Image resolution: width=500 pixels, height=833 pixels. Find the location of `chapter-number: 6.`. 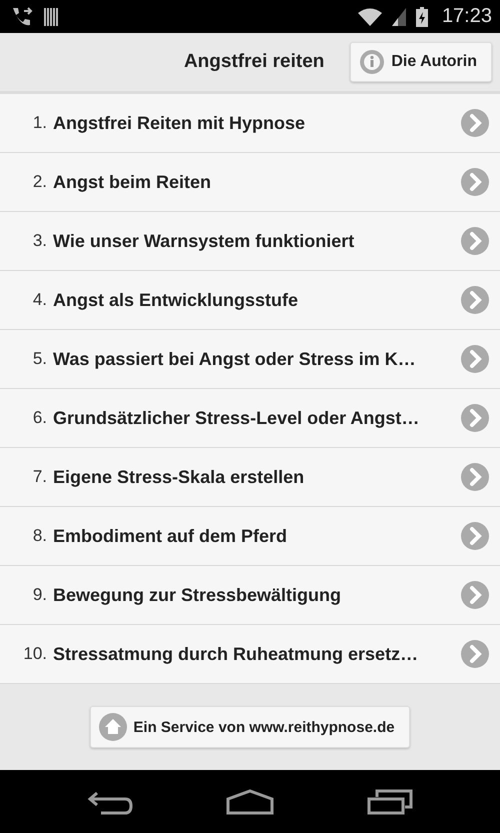

chapter-number: 6. is located at coordinates (40, 418).